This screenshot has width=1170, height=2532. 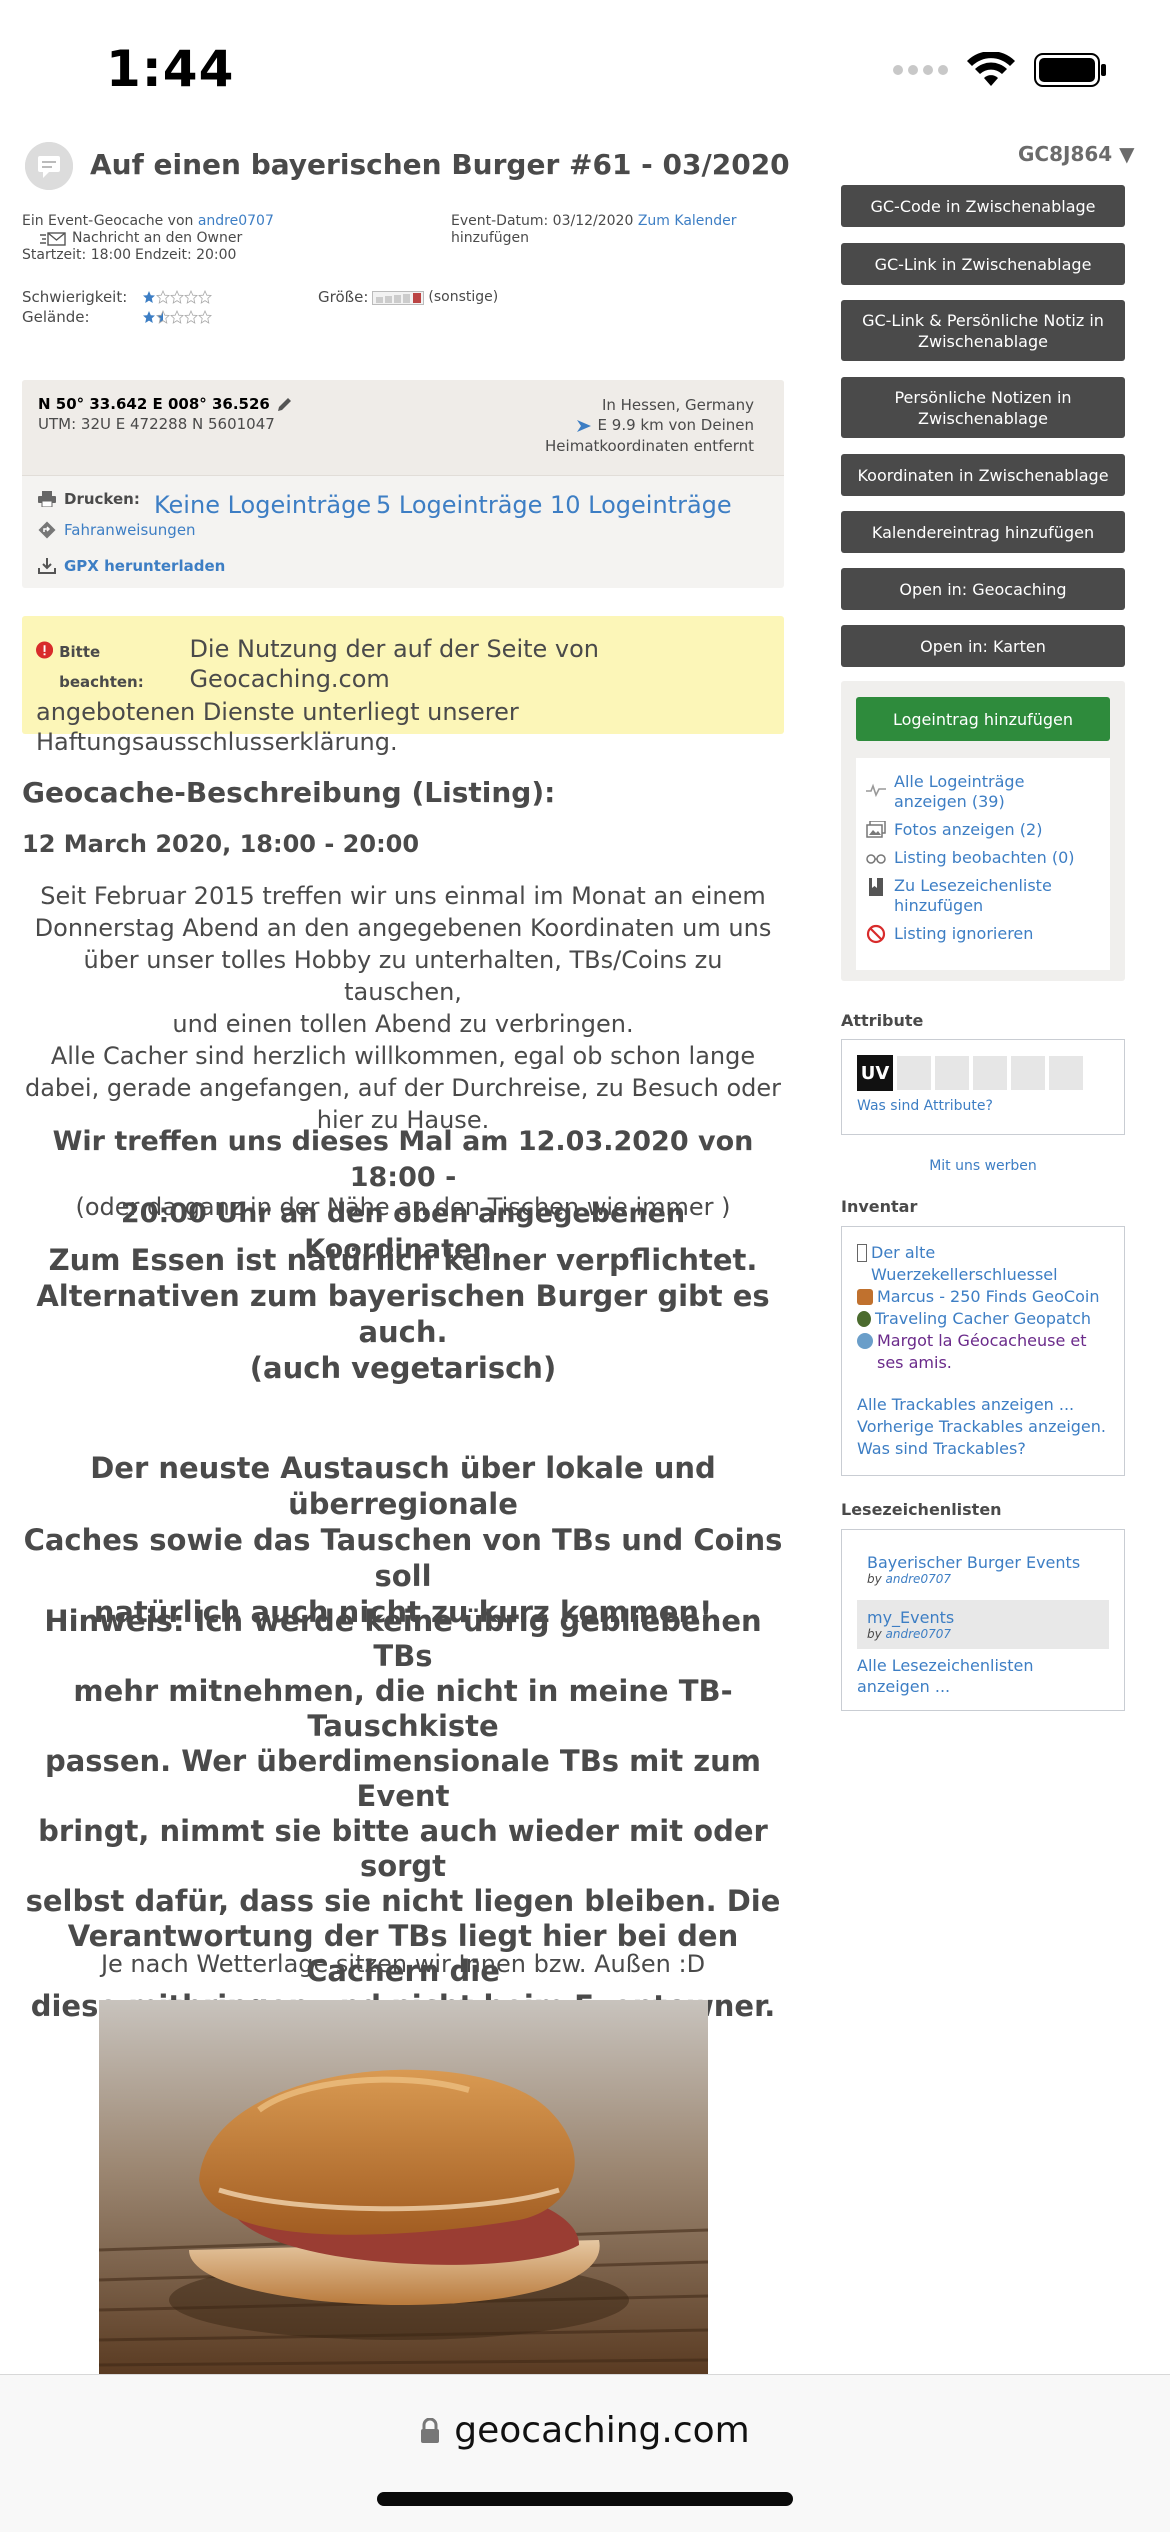 I want to click on coords-main-line: N 50° 33.642 E 008° 36.526, so click(x=166, y=404).